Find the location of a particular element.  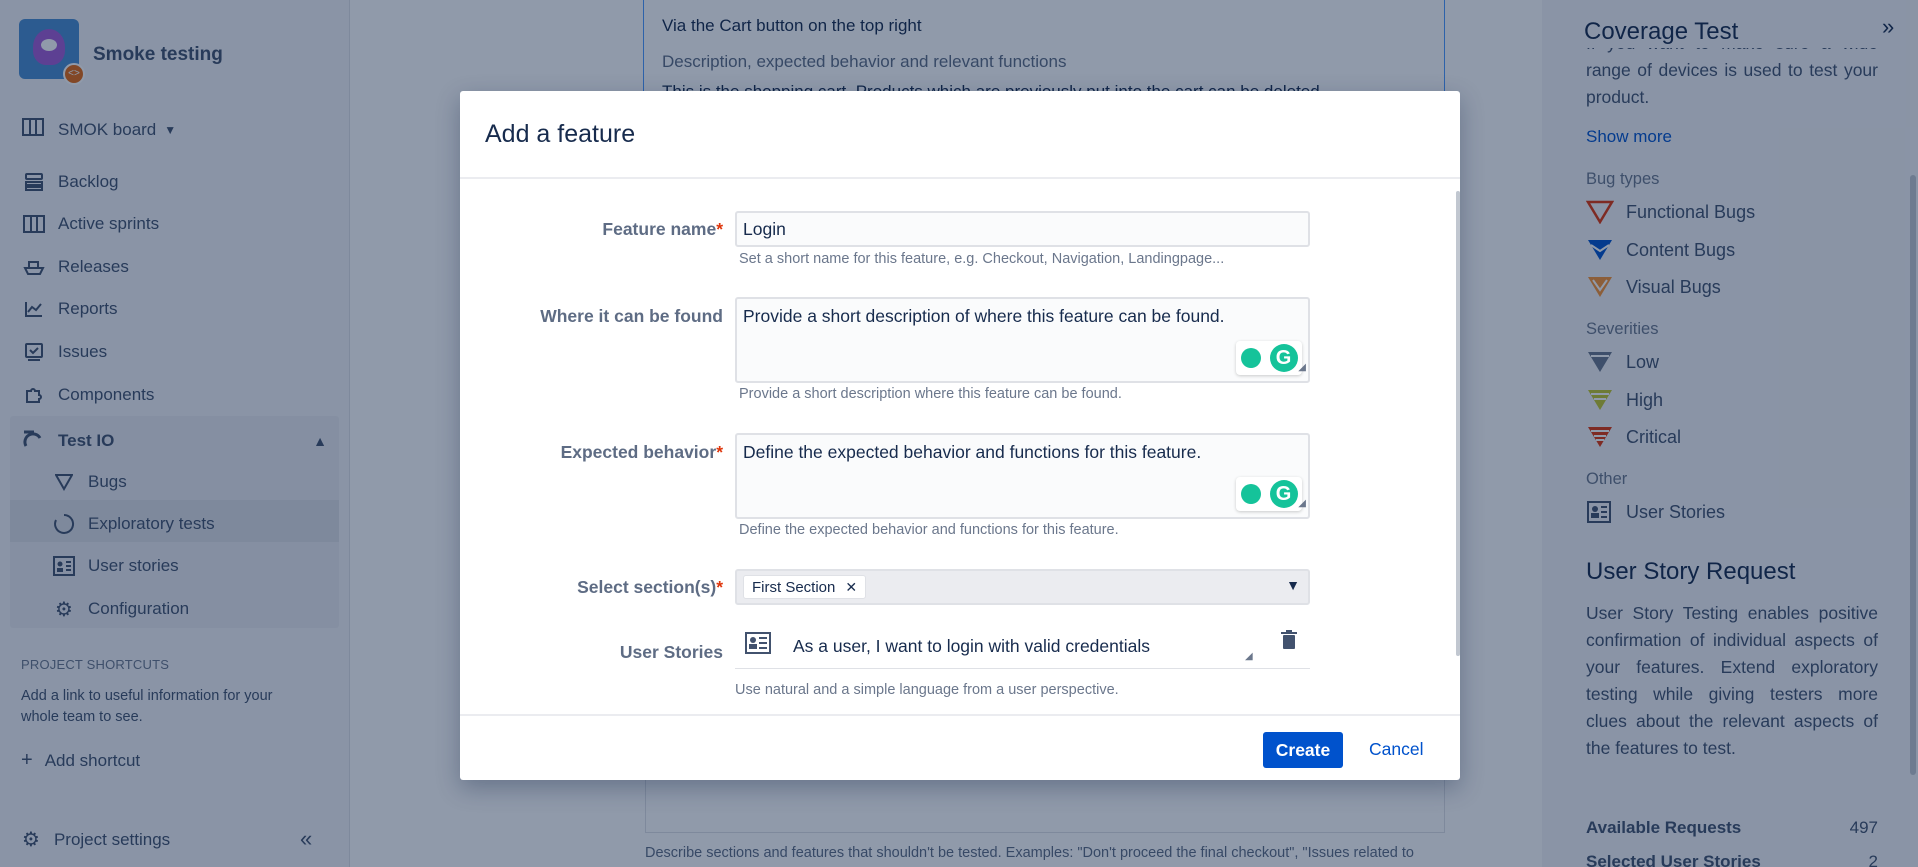

expected-behavior-label: Expected behavior* is located at coordinates (641, 452).